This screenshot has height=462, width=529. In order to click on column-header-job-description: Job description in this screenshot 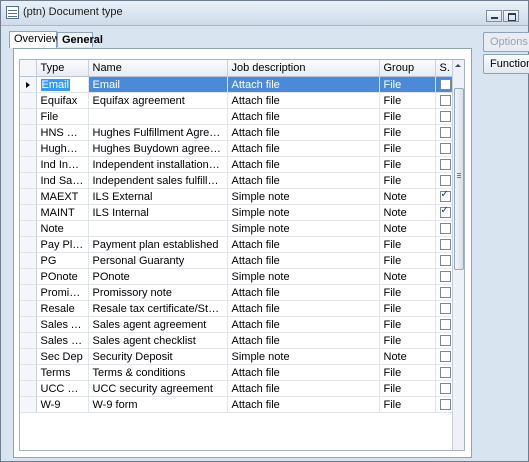, I will do `click(303, 68)`.